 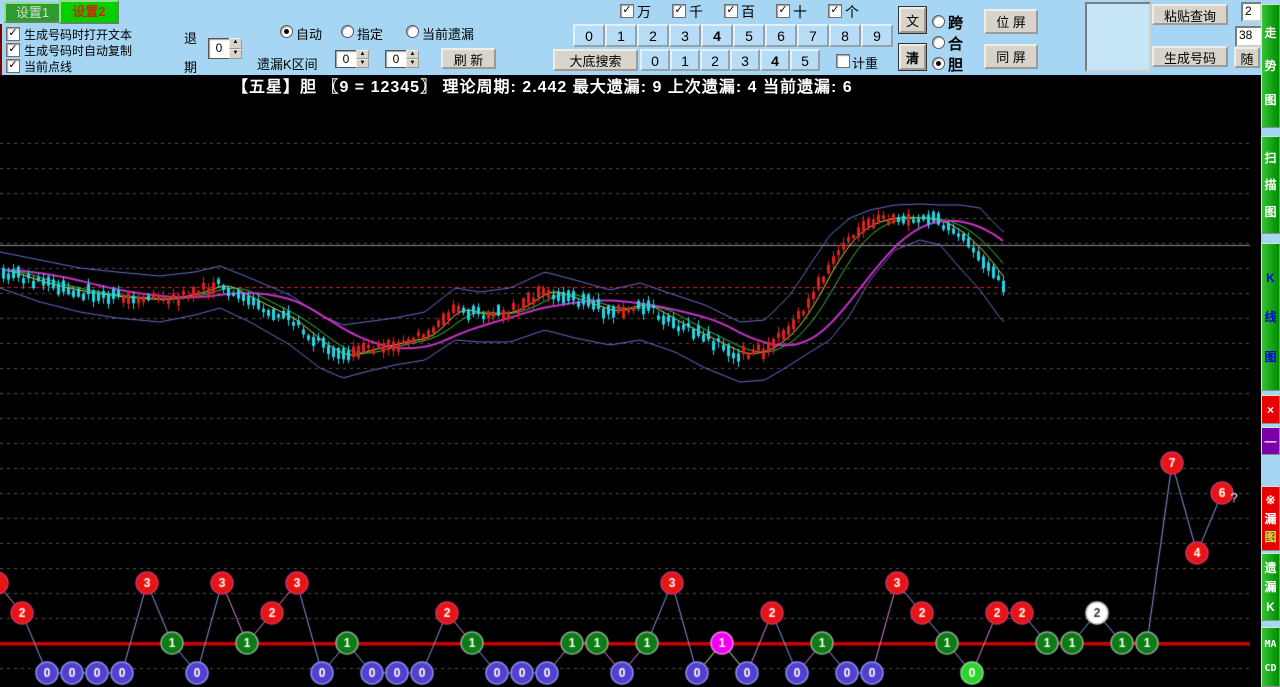 I want to click on sidebar-button-macd: MA CD, so click(x=1270, y=657).